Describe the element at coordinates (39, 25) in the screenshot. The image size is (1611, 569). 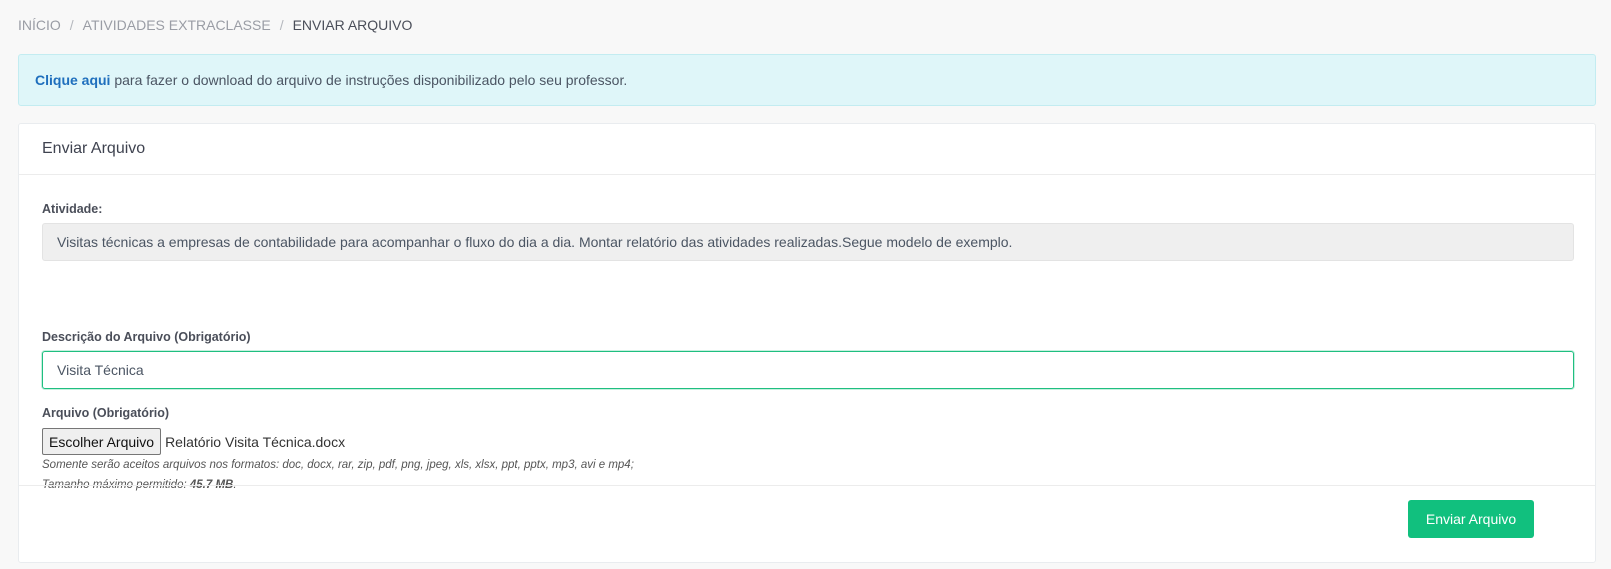
I see `breadcrumb-inicio-link: INÍCIO` at that location.